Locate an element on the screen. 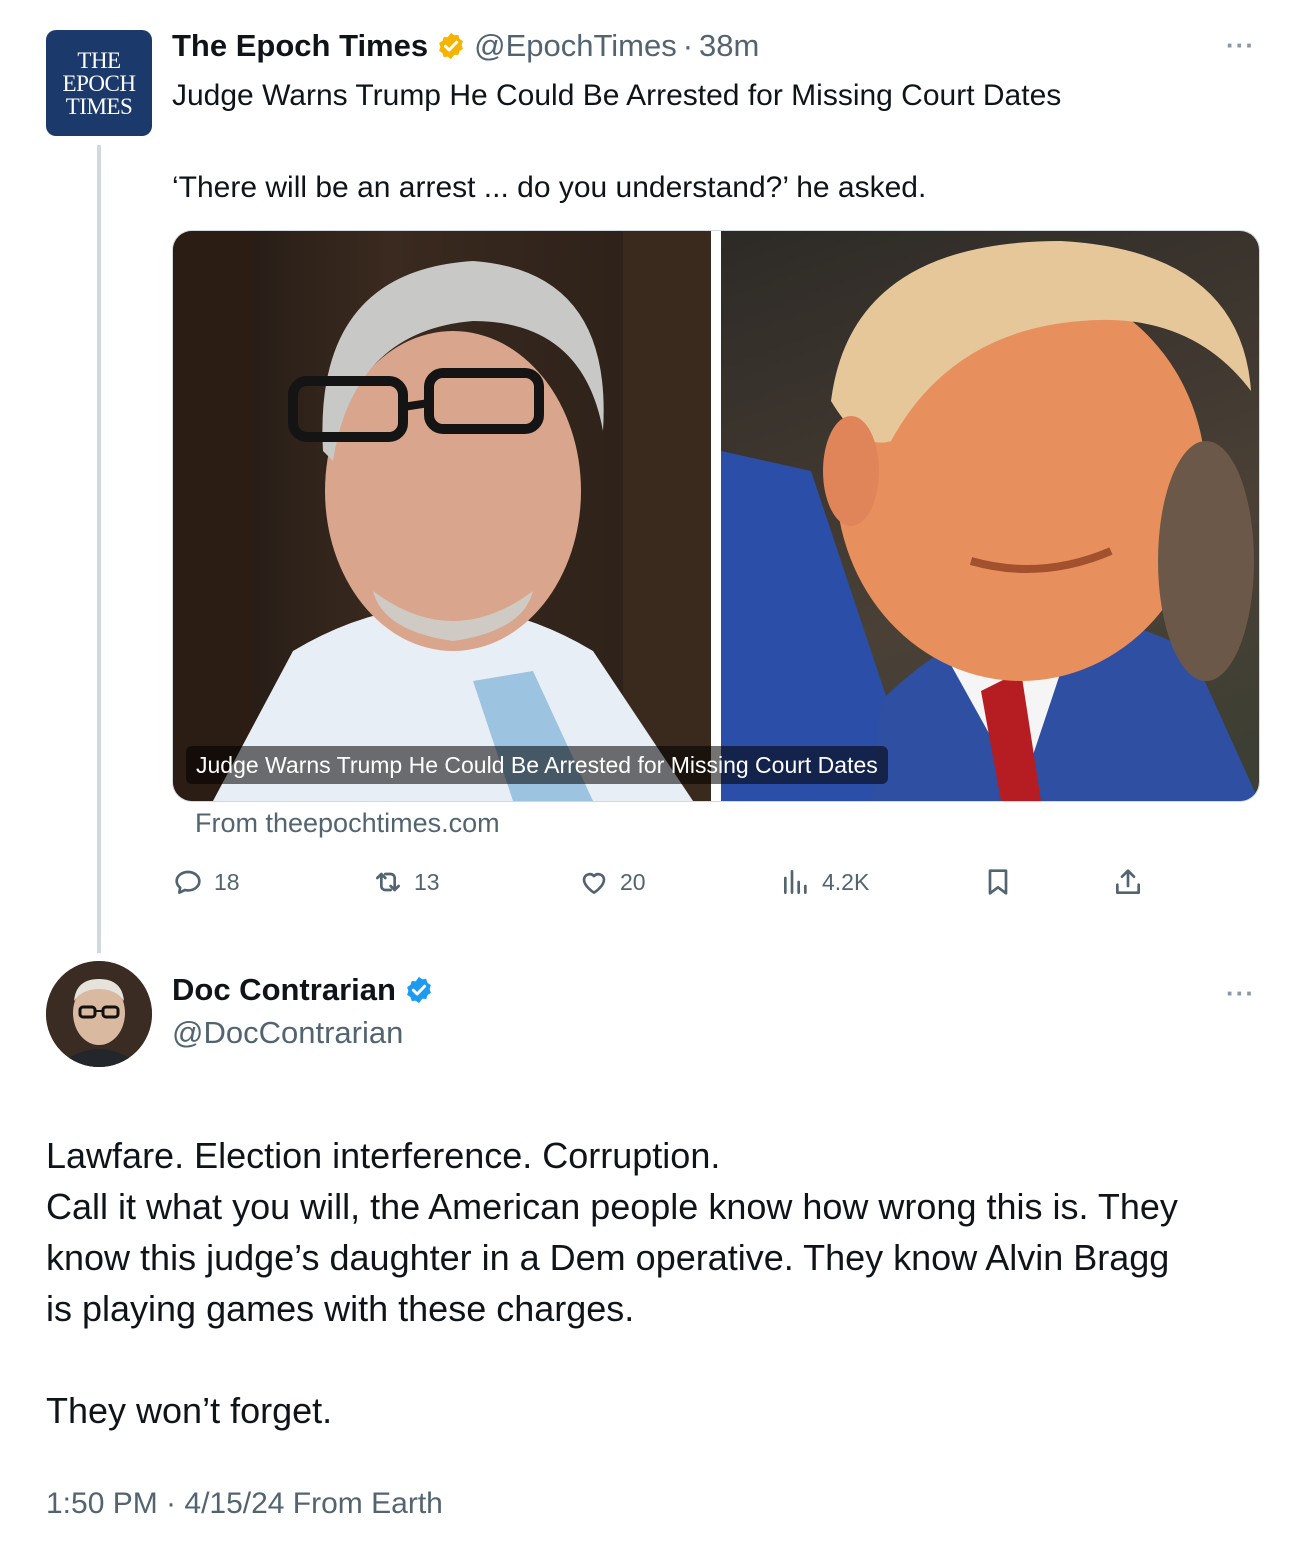  tweet2-header: Doc Contrarian is located at coordinates (307, 990).